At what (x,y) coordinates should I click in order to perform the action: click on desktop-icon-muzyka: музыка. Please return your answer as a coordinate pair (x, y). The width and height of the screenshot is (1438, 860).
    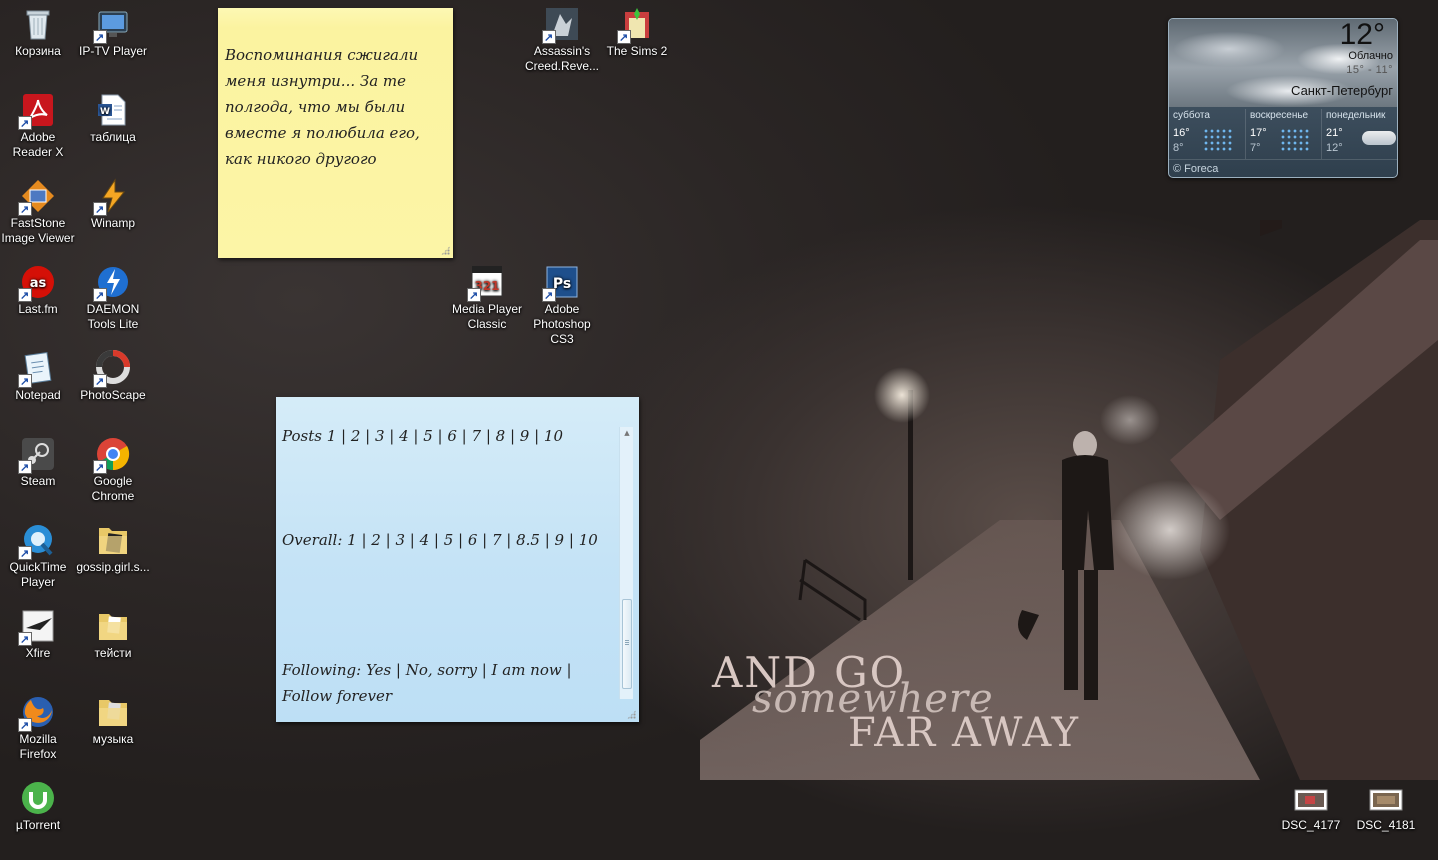
    Looking at the image, I should click on (113, 720).